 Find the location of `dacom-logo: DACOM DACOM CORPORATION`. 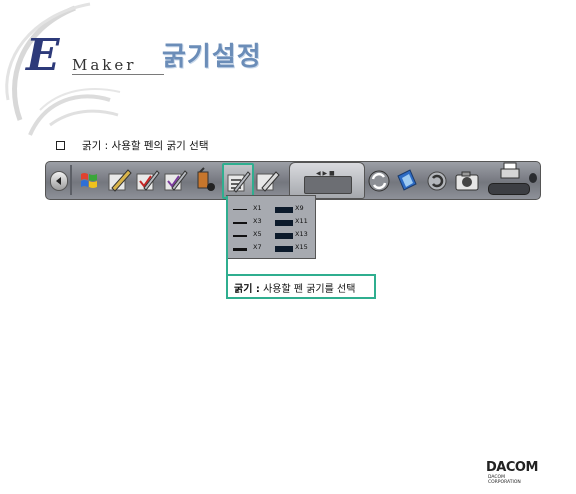

dacom-logo: DACOM DACOM CORPORATION is located at coordinates (531, 475).